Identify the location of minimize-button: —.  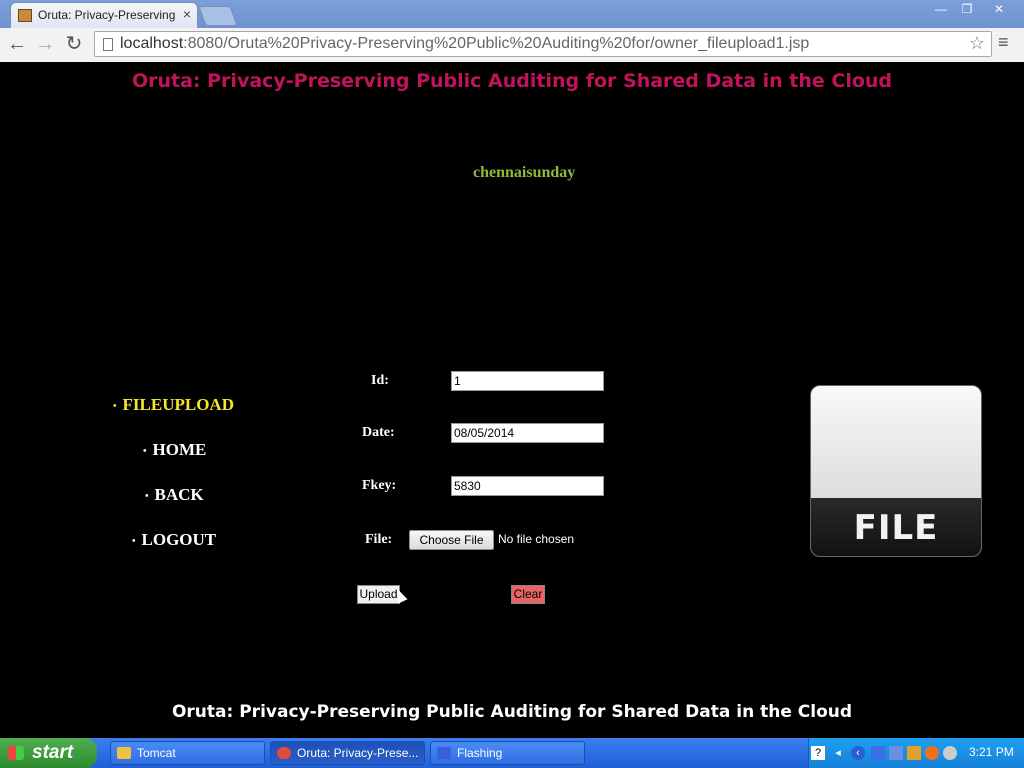
(941, 9).